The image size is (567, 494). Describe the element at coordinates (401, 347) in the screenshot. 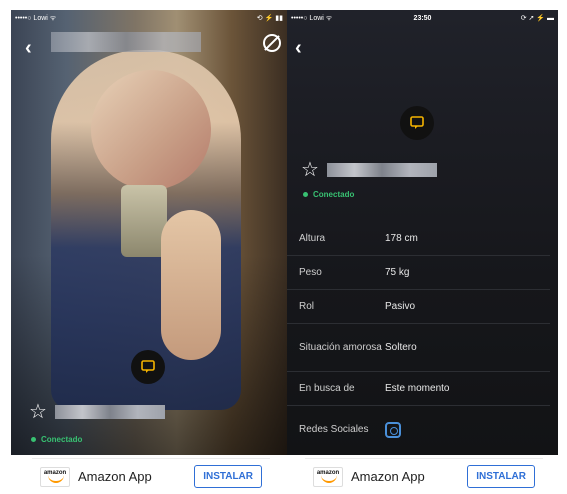

I see `attribute-value: Soltero` at that location.